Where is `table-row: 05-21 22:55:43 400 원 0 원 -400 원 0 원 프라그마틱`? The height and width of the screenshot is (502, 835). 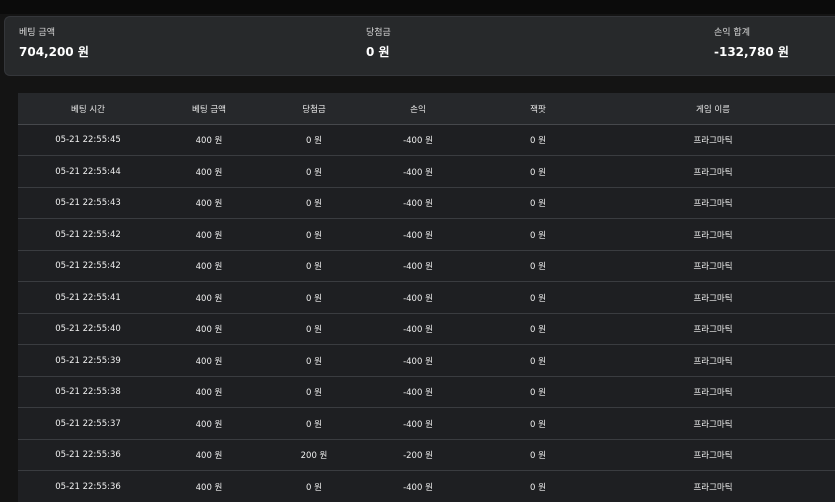
table-row: 05-21 22:55:43 400 원 0 원 -400 원 0 원 프라그마틱 is located at coordinates (426, 203).